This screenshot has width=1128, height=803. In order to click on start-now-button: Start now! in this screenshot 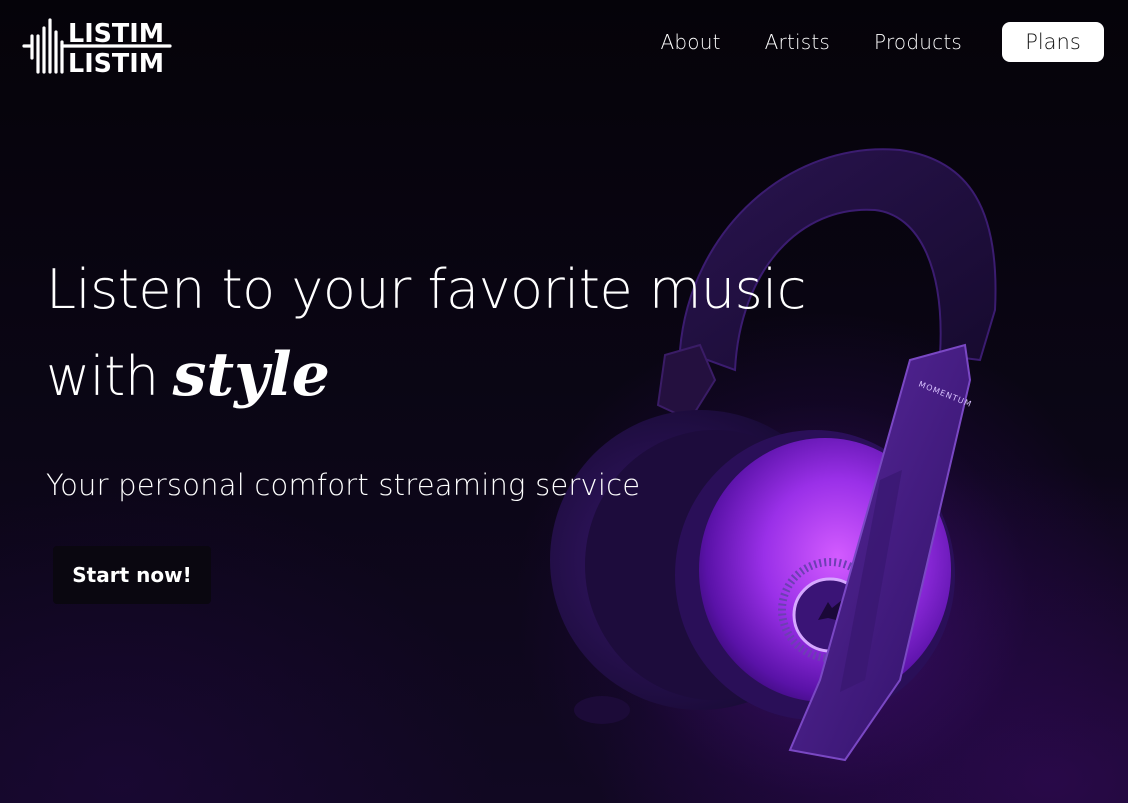, I will do `click(132, 575)`.